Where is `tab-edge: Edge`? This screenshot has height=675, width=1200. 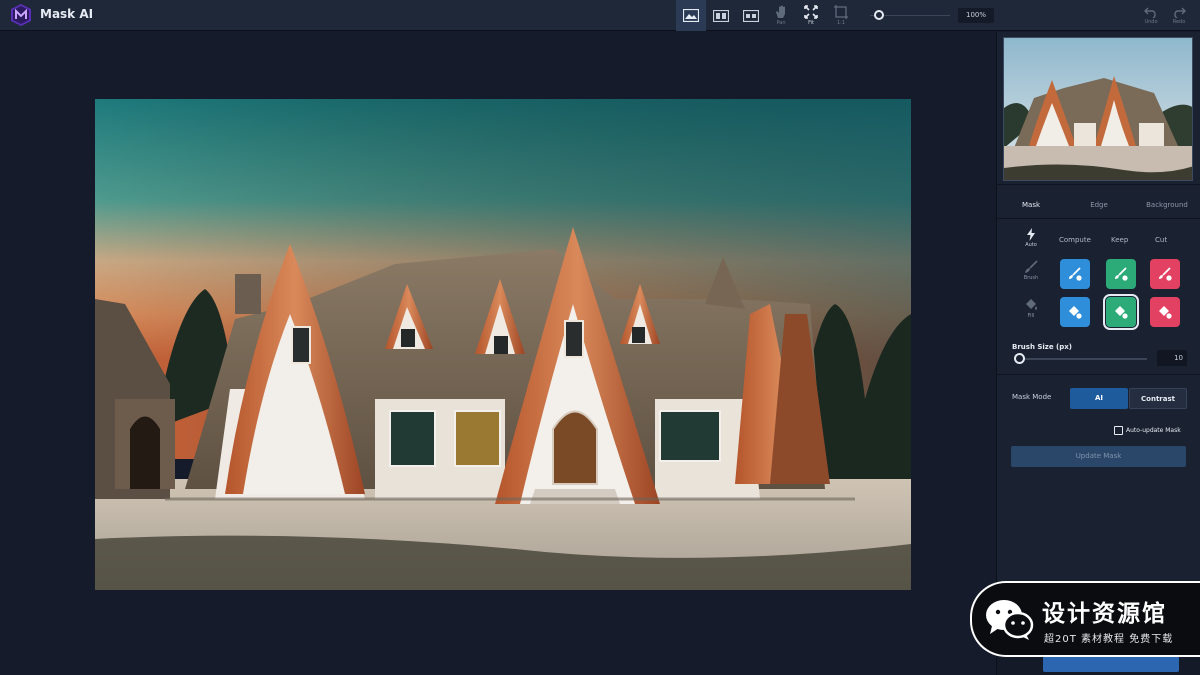
tab-edge: Edge is located at coordinates (1099, 205).